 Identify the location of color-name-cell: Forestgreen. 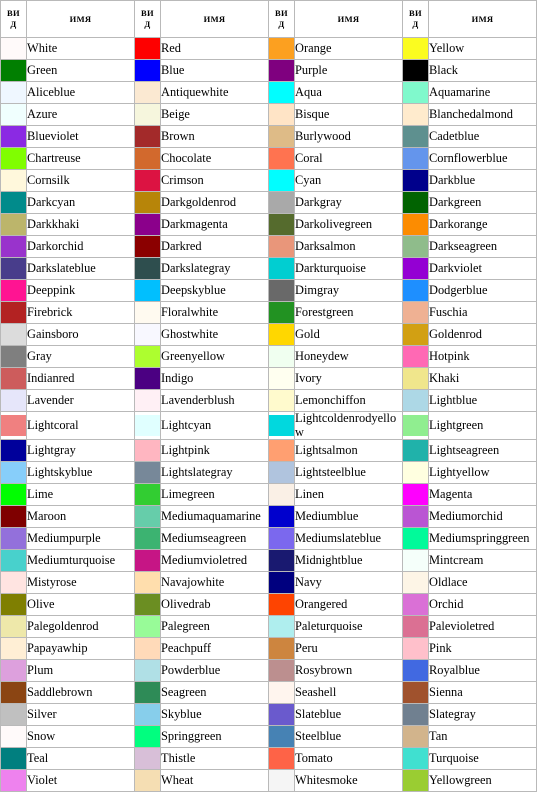
(349, 313).